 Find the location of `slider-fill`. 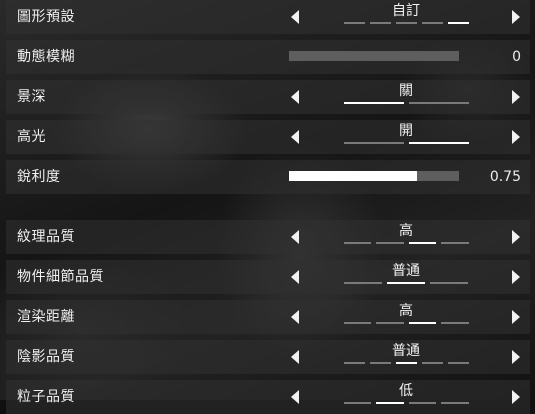

slider-fill is located at coordinates (353, 176).